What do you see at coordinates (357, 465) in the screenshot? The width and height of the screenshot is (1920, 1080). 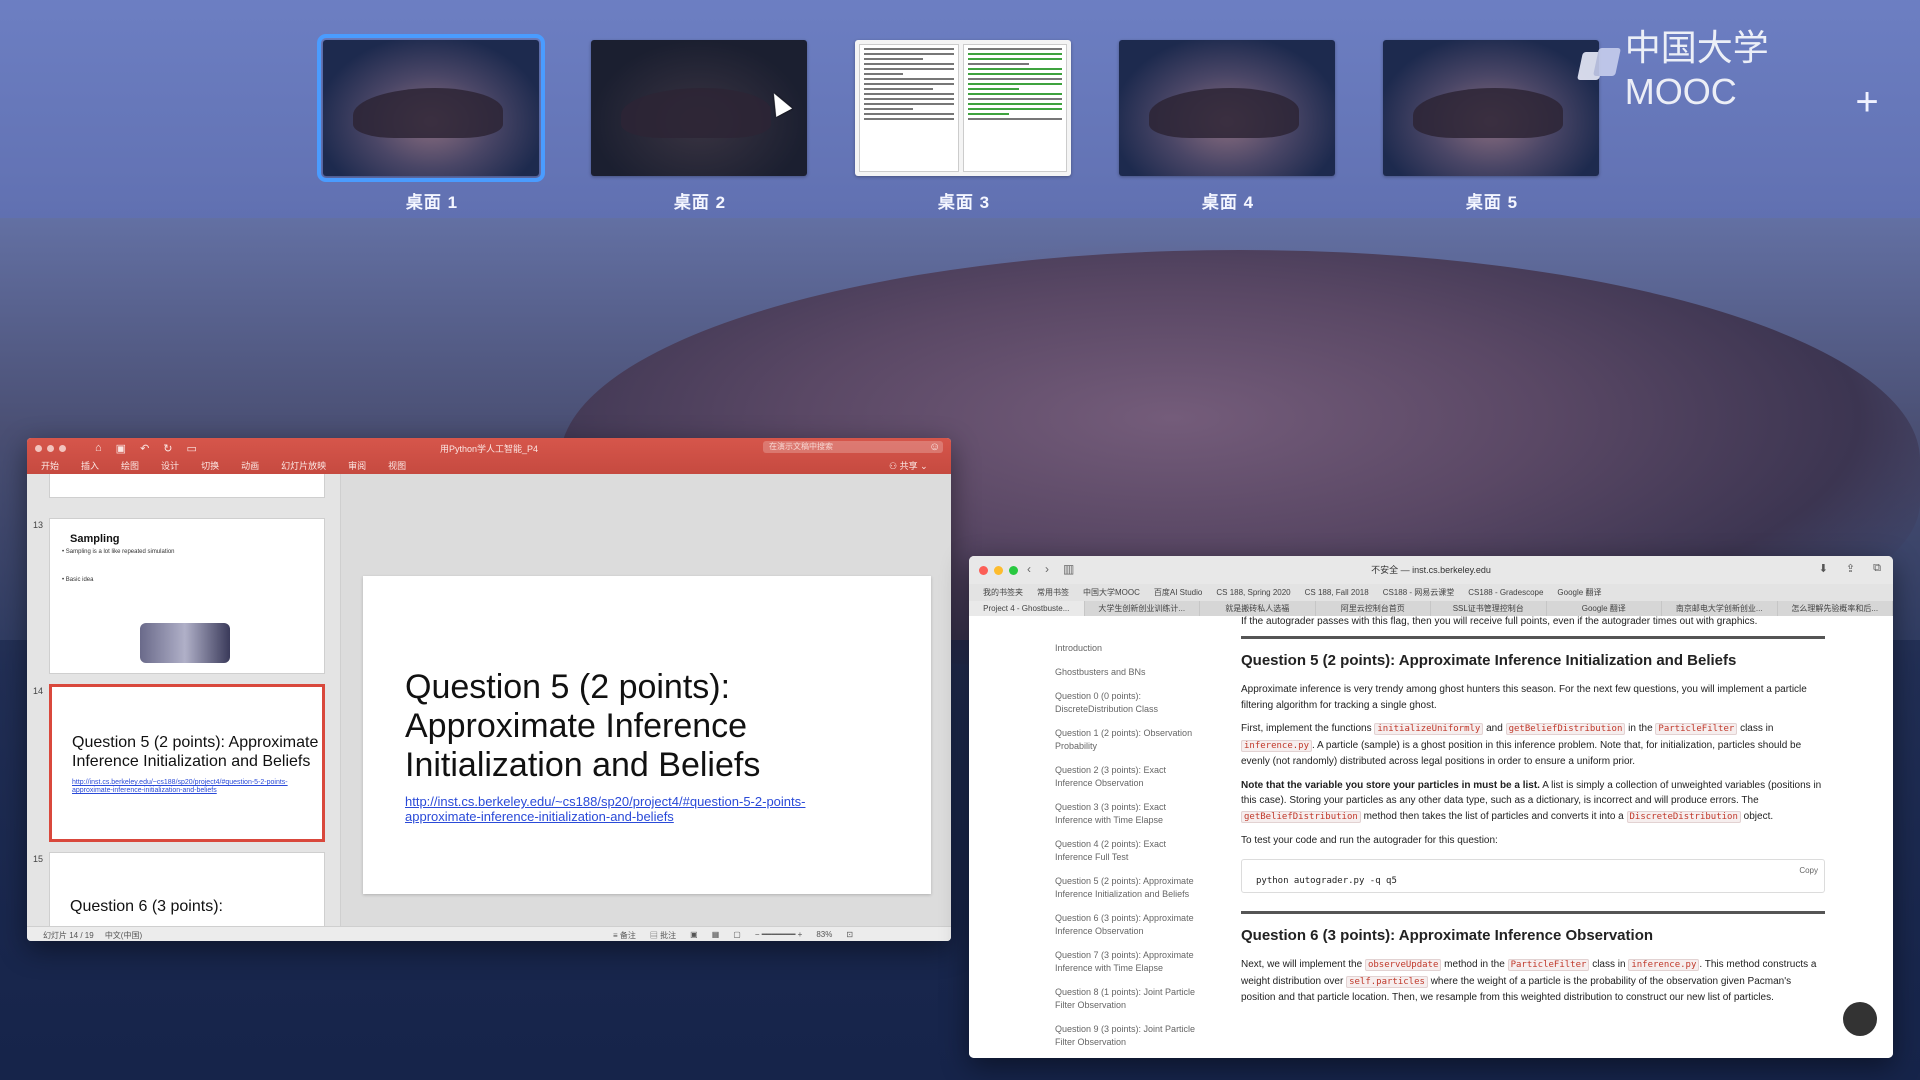 I see `tab-review: 审阅` at bounding box center [357, 465].